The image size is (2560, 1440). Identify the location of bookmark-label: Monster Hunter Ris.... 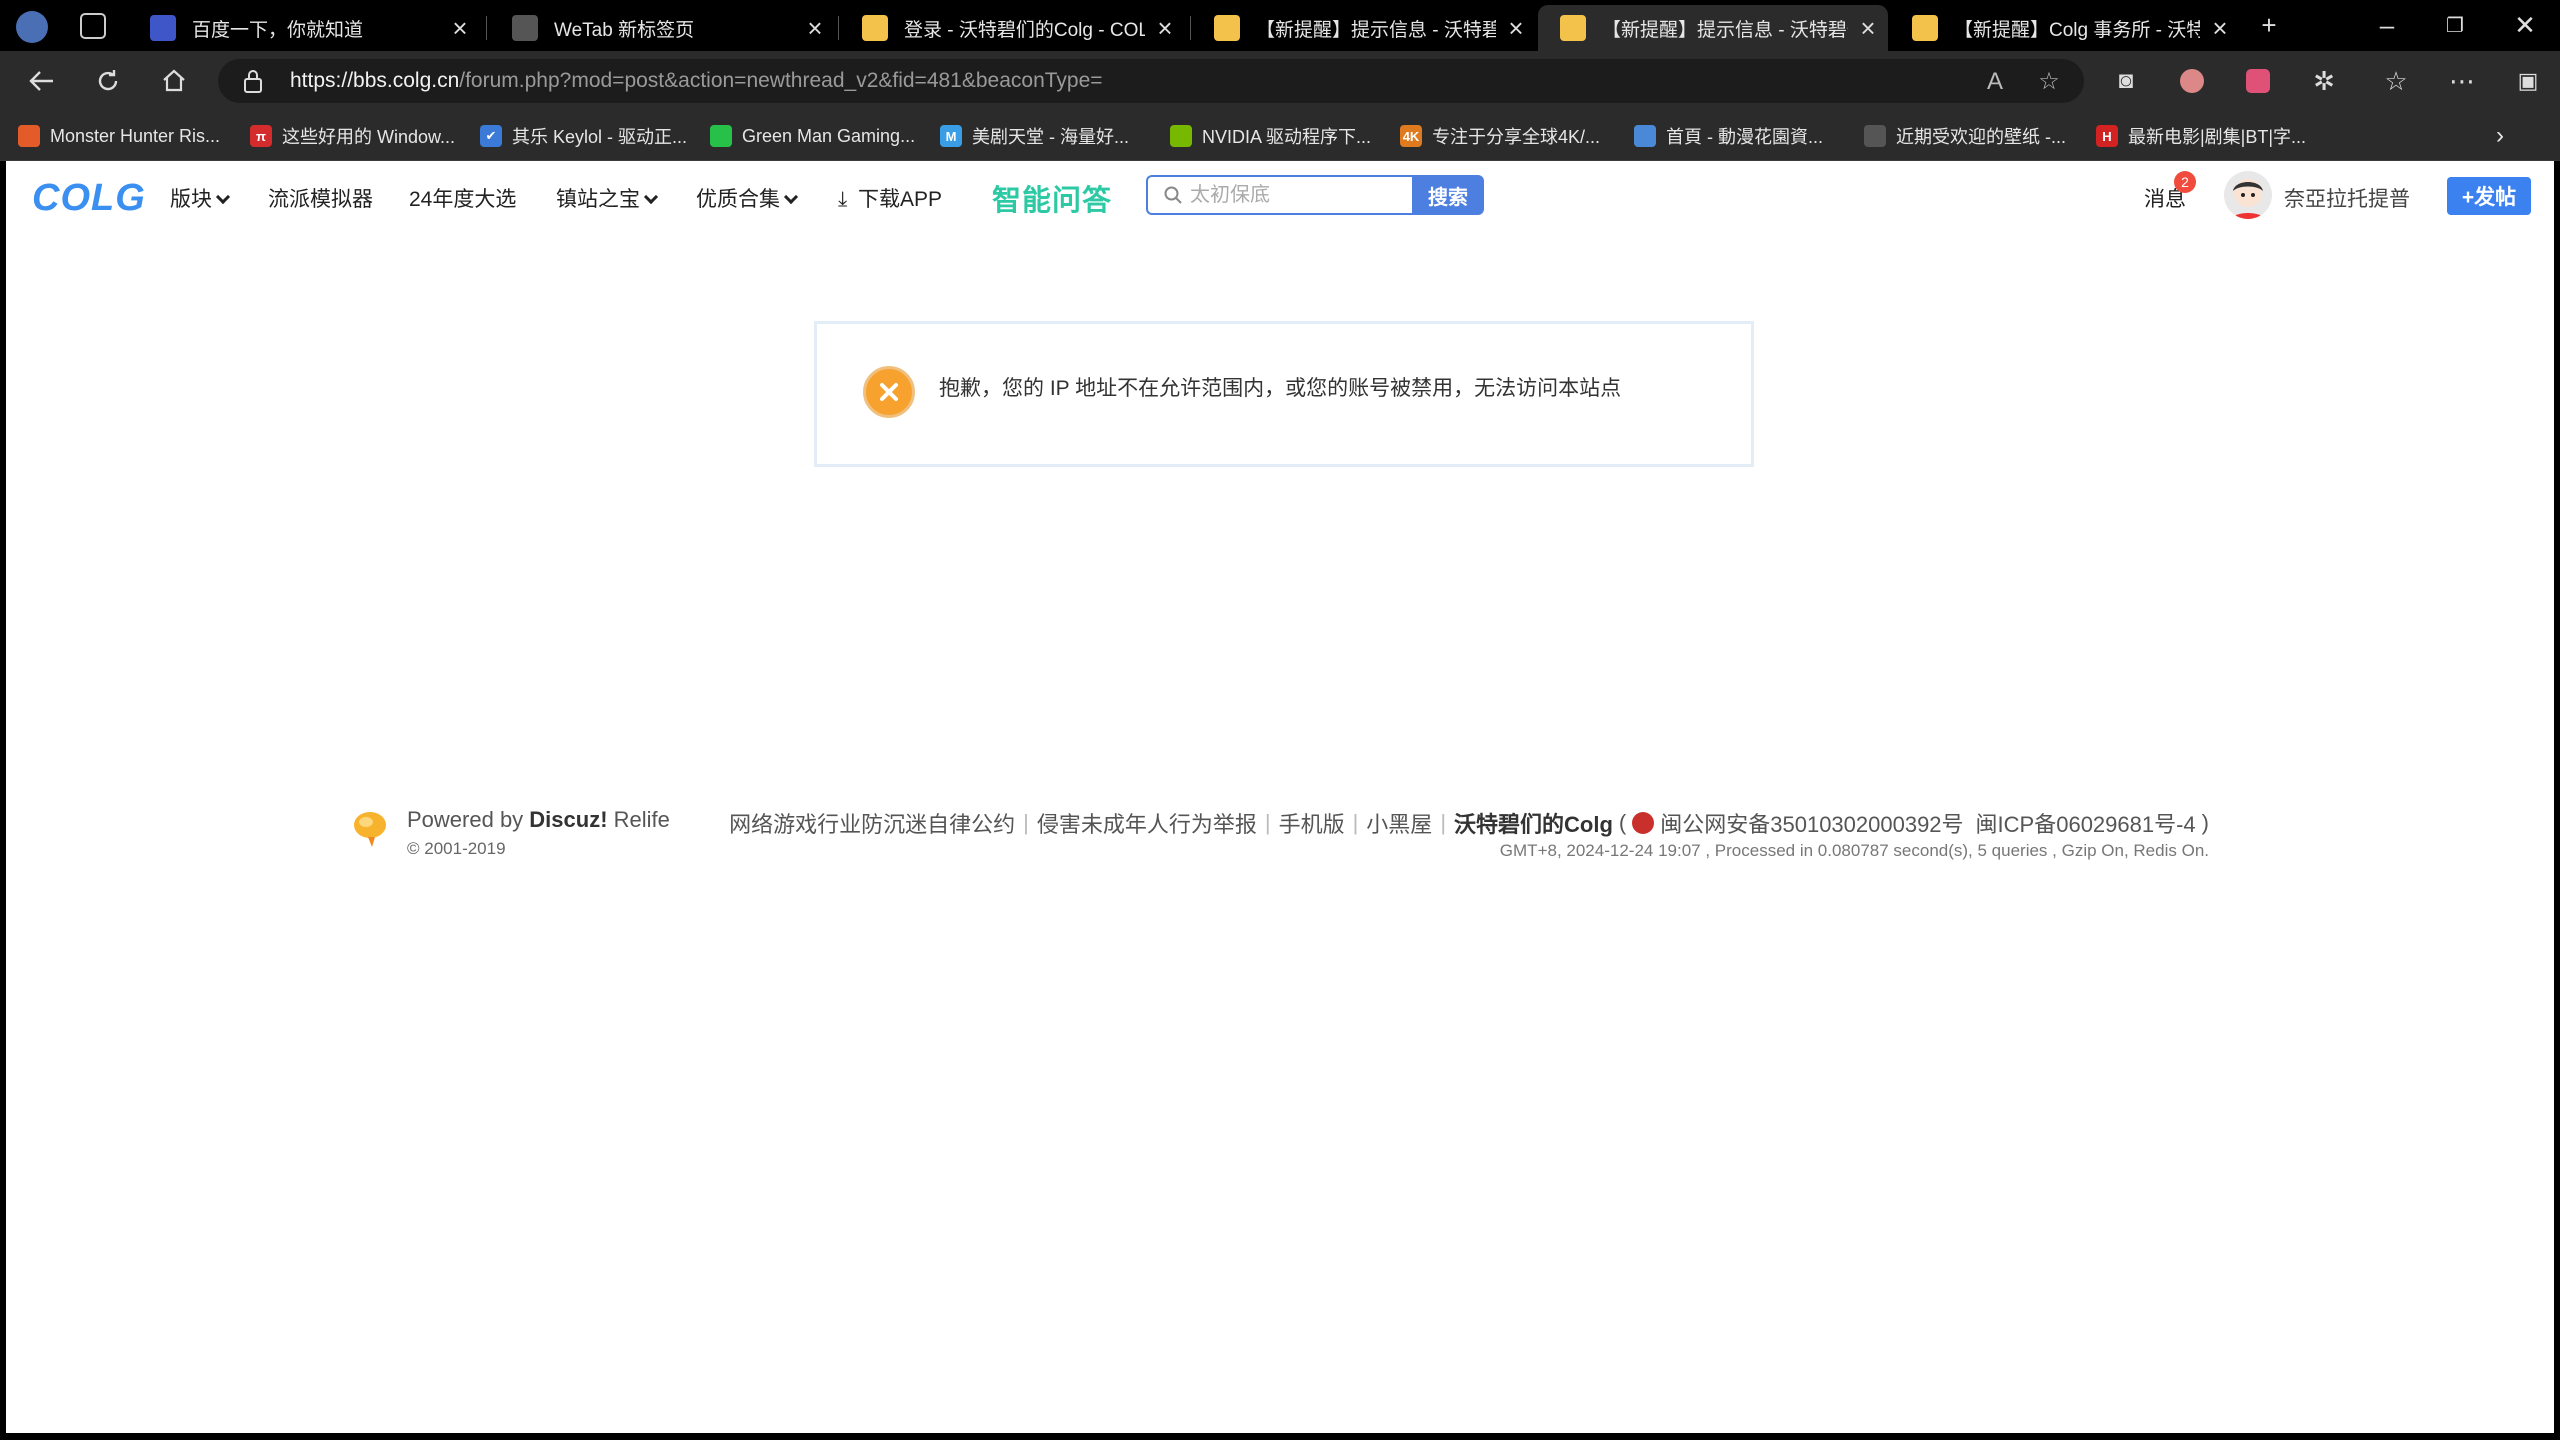
(135, 135).